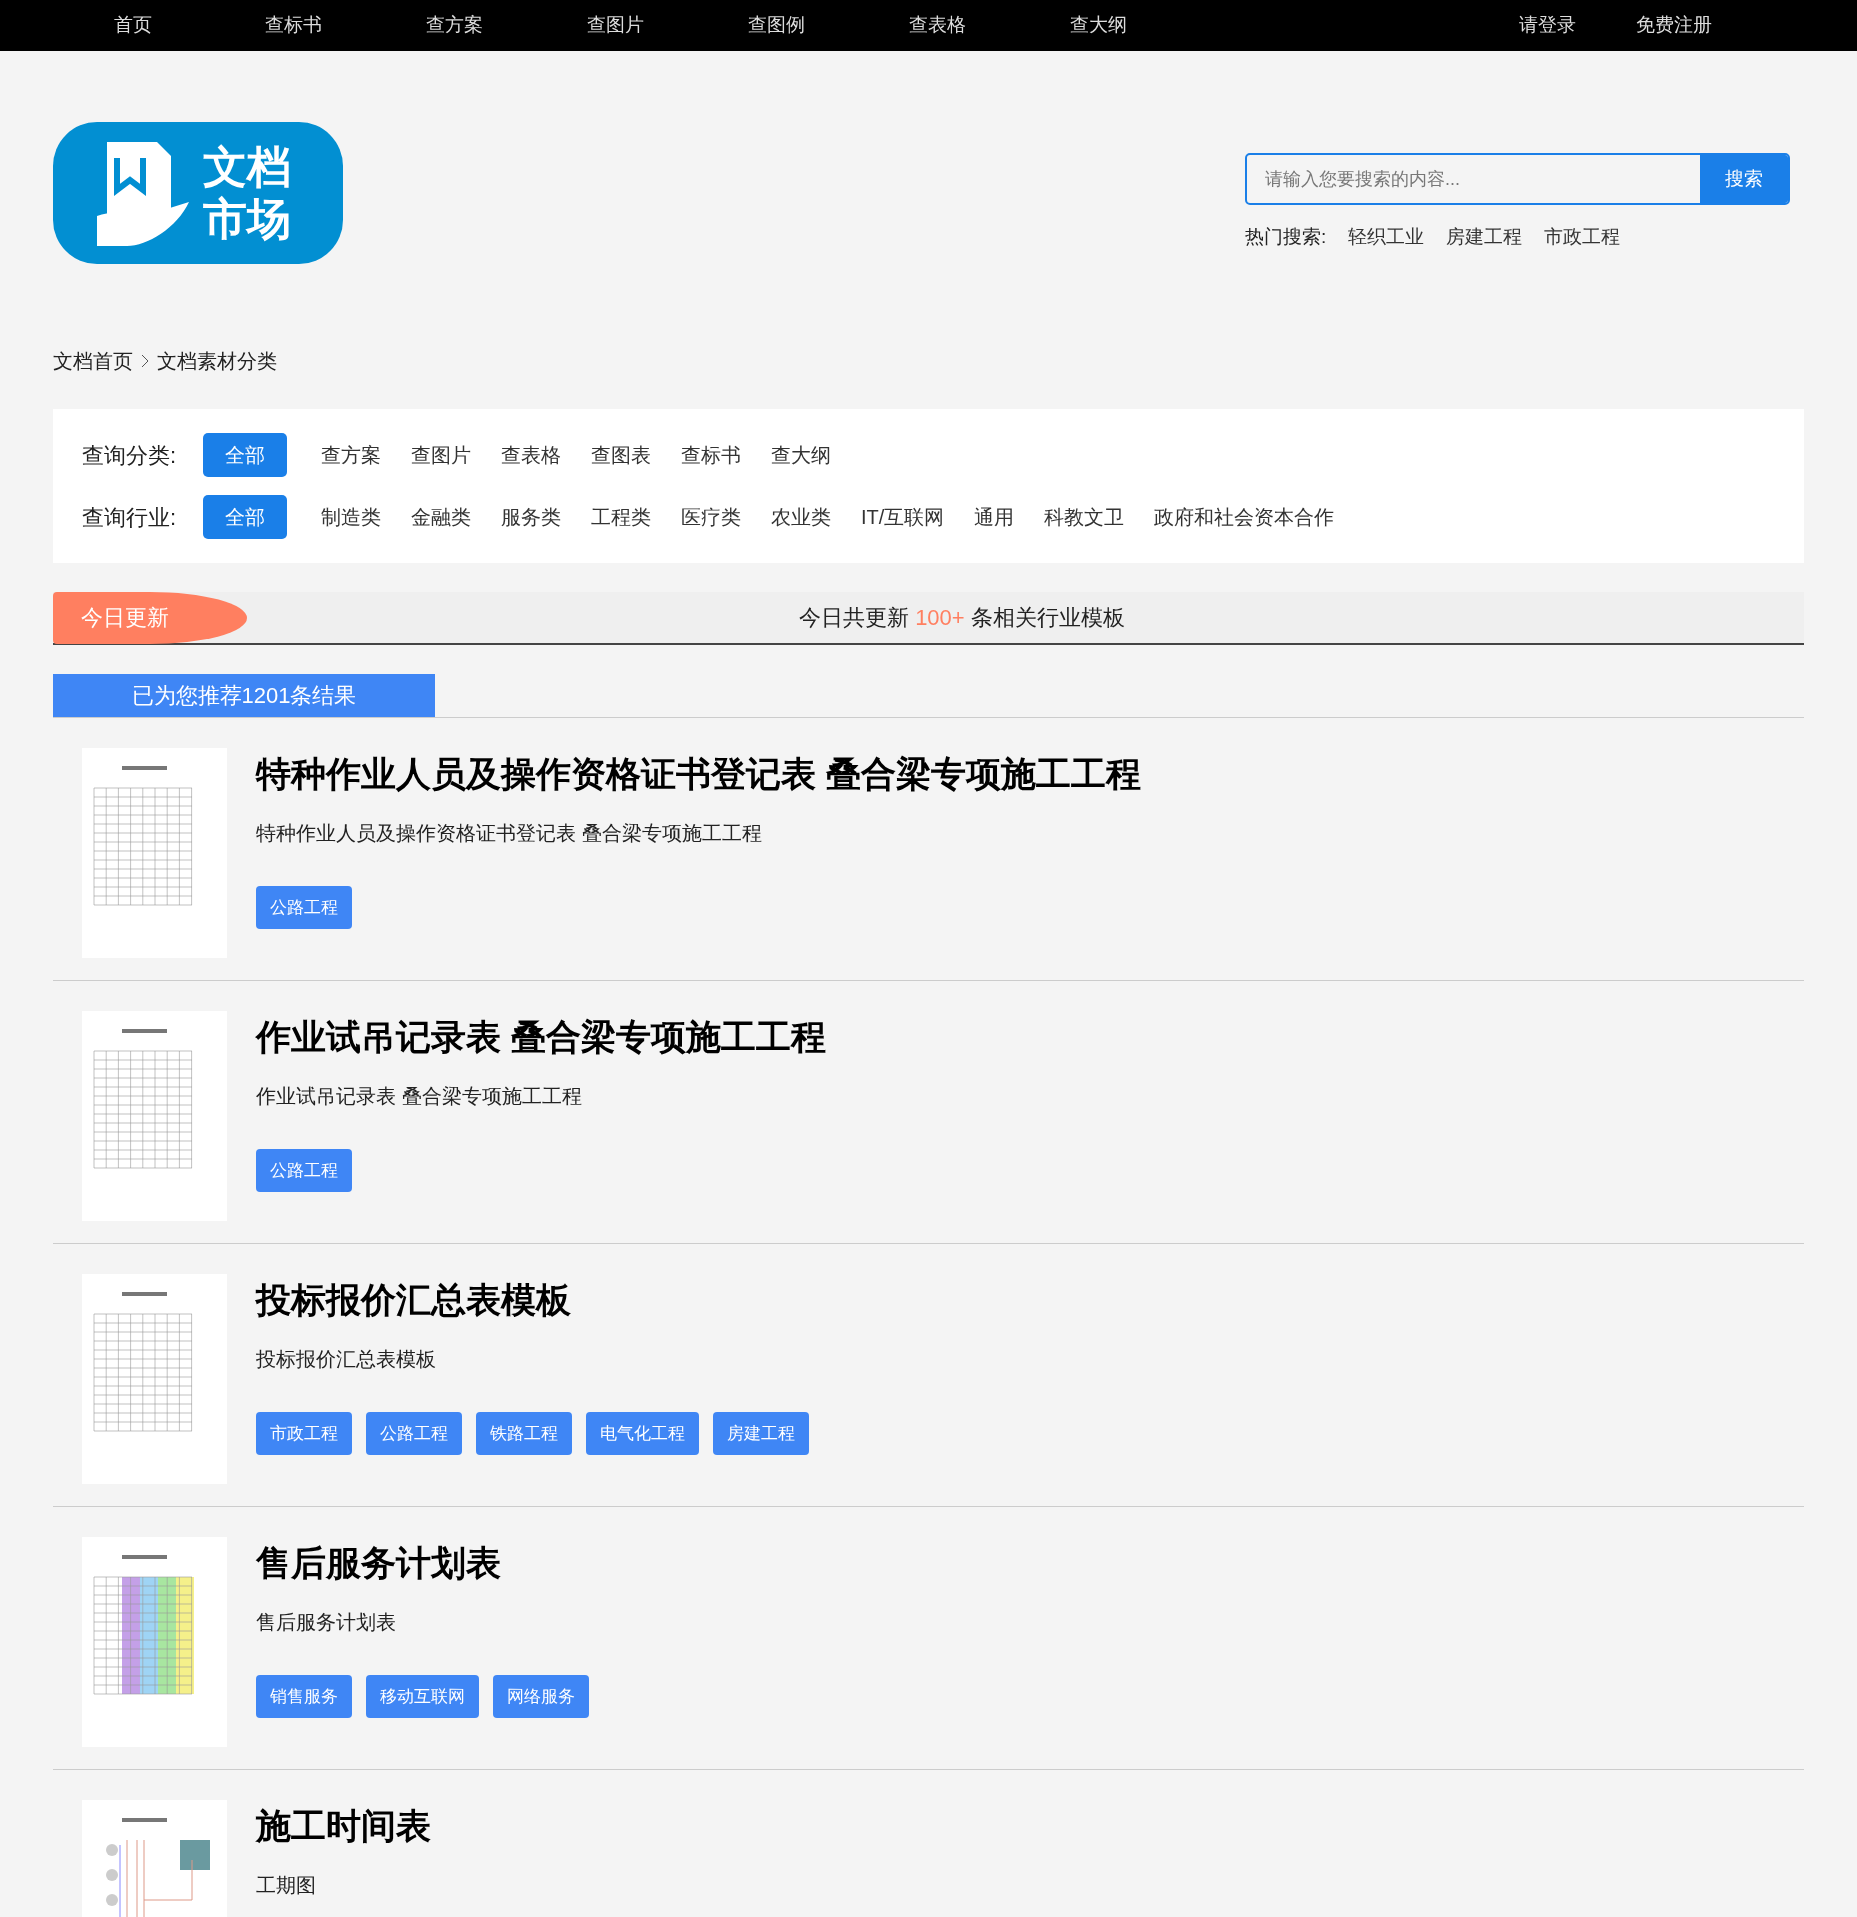  What do you see at coordinates (244, 695) in the screenshot?
I see `results-count-header: 已为您推荐1201条结果` at bounding box center [244, 695].